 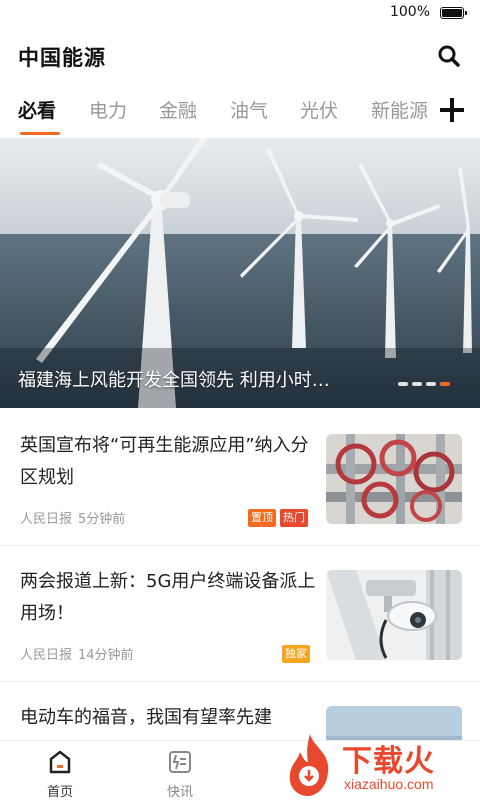 What do you see at coordinates (452, 110) in the screenshot?
I see `plus-icon` at bounding box center [452, 110].